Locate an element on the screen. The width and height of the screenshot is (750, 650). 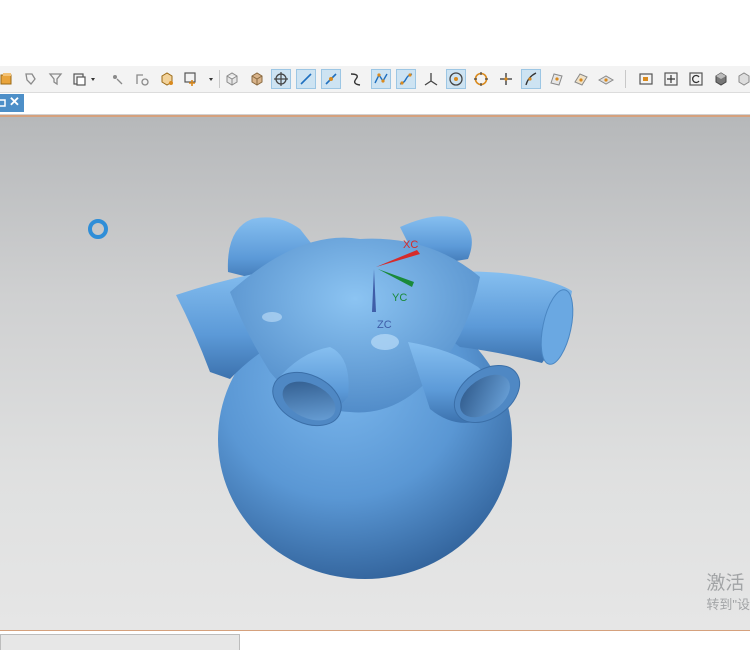
rotate-icon is located at coordinates (696, 79).